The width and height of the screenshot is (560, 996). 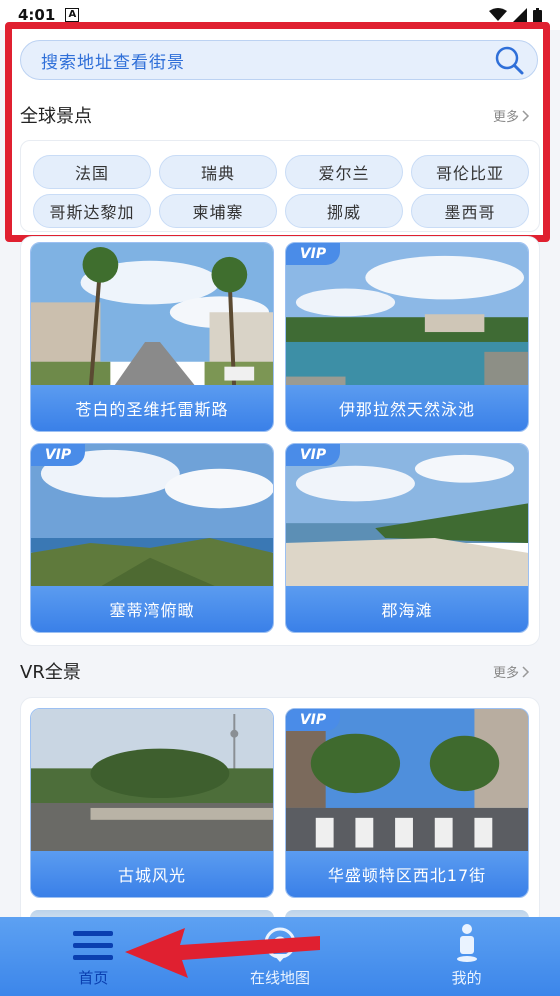 What do you see at coordinates (113, 62) in the screenshot?
I see `search-placeholder: 搜索地址查看街景` at bounding box center [113, 62].